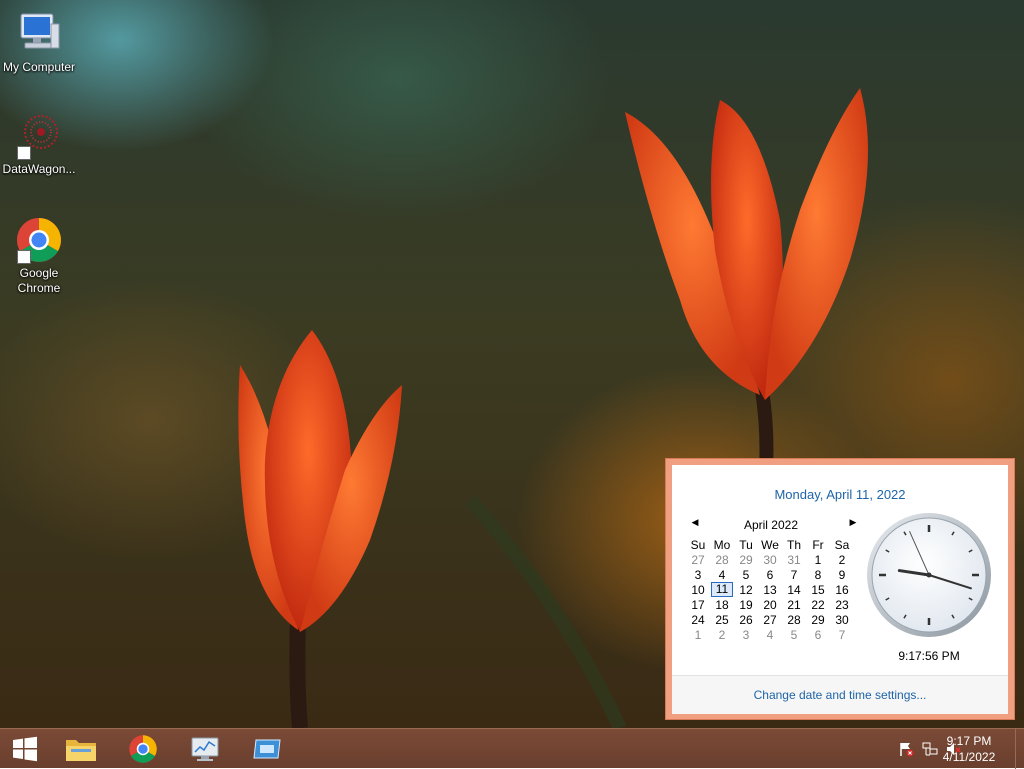  What do you see at coordinates (722, 604) in the screenshot?
I see `calendar-day: 18` at bounding box center [722, 604].